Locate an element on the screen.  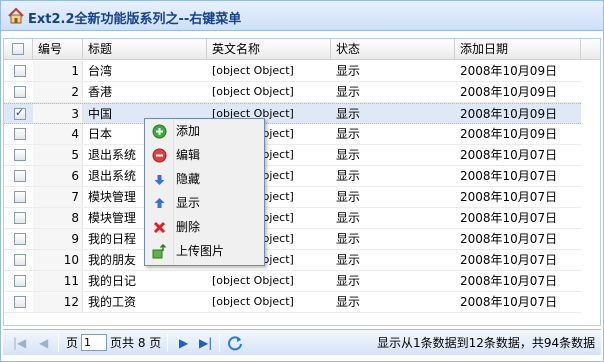
context-menu-item-label: 隐藏 is located at coordinates (188, 179).